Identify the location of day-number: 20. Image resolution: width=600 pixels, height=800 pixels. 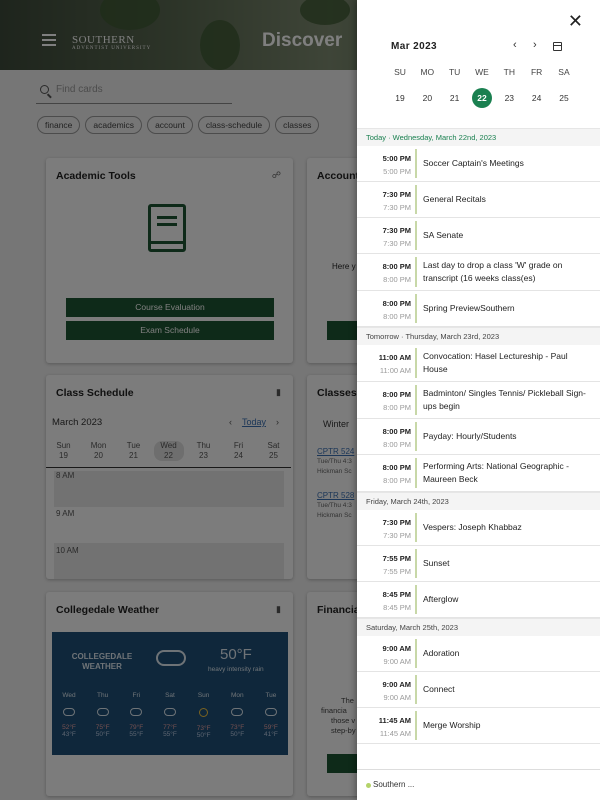
(427, 98).